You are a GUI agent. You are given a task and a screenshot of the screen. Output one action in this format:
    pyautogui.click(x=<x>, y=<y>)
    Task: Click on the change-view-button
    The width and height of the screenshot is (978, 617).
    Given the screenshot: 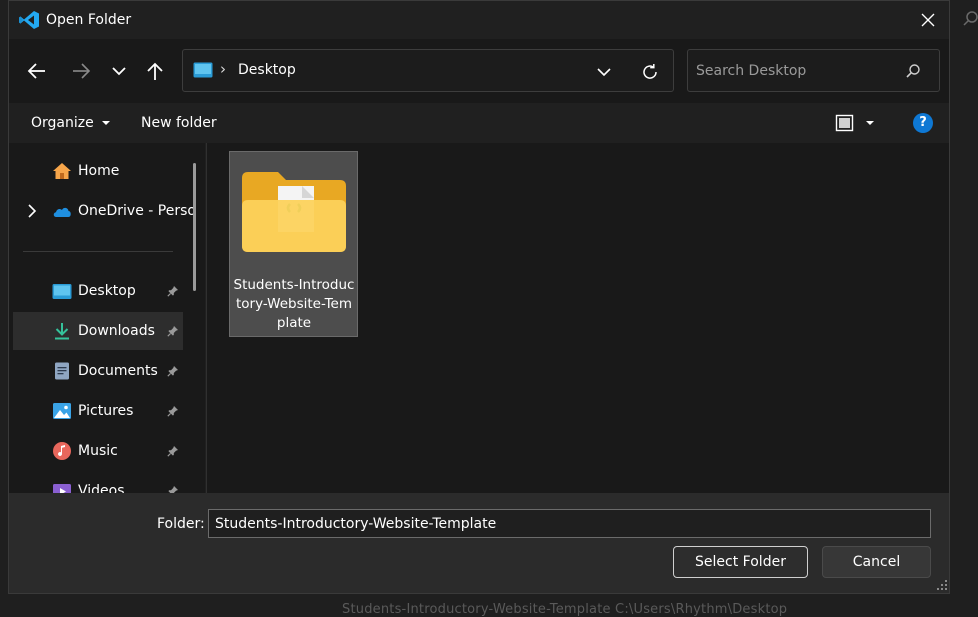 What is the action you would take?
    pyautogui.click(x=858, y=124)
    